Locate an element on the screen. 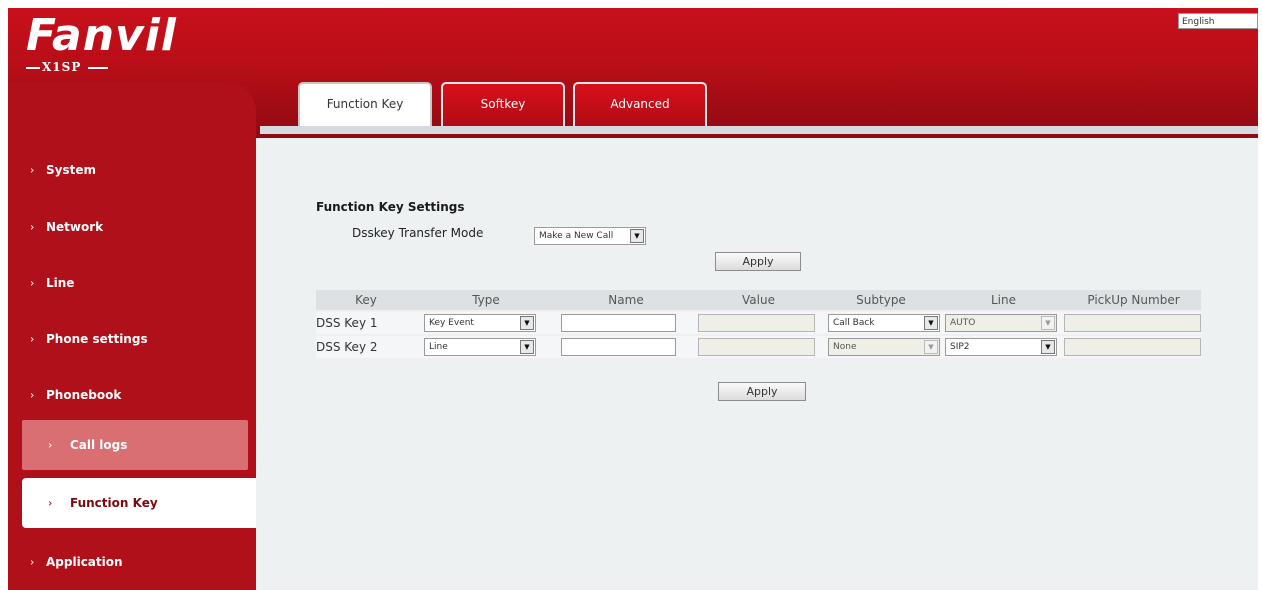  sidebar-item-label: Line is located at coordinates (60, 283).